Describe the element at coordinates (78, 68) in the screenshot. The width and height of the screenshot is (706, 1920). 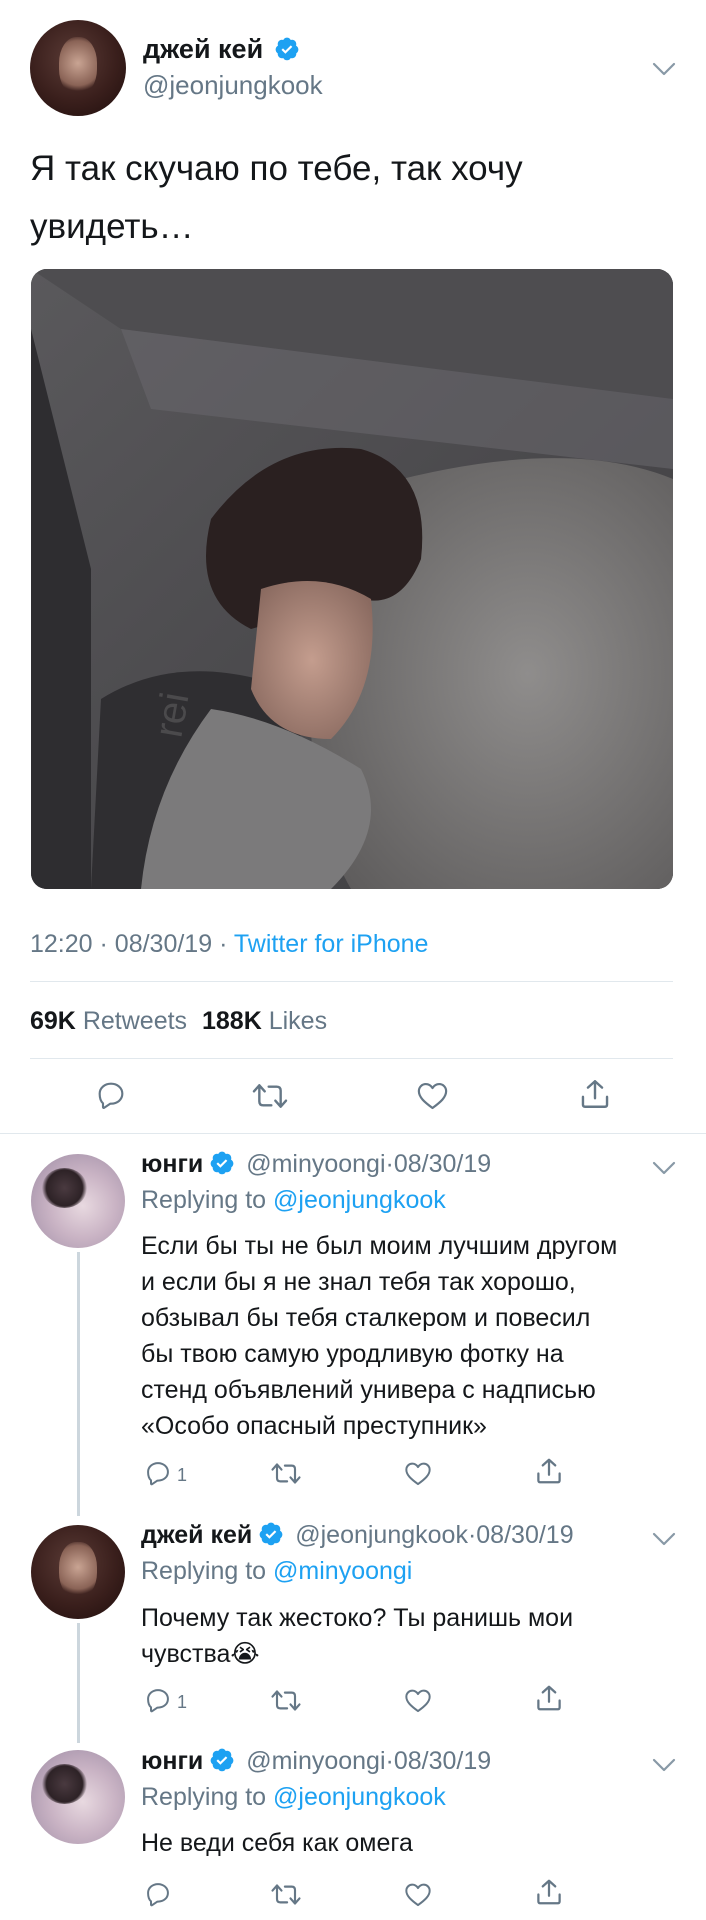
I see `author-avatar` at that location.